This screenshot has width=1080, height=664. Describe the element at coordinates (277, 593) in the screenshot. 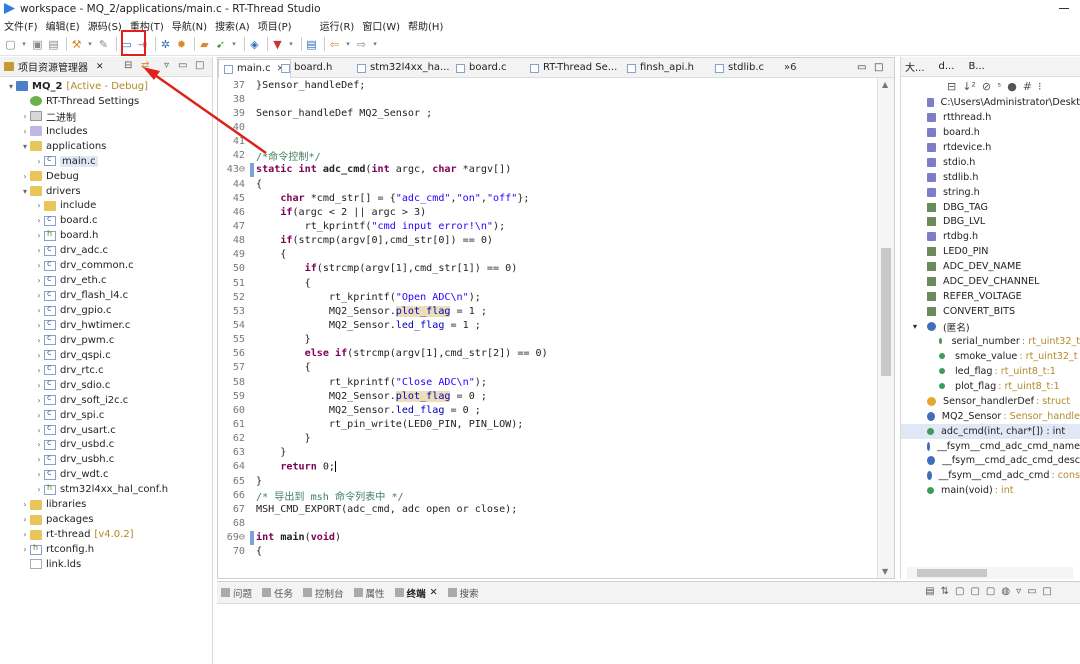

I see `bottom-tab: 任务` at that location.